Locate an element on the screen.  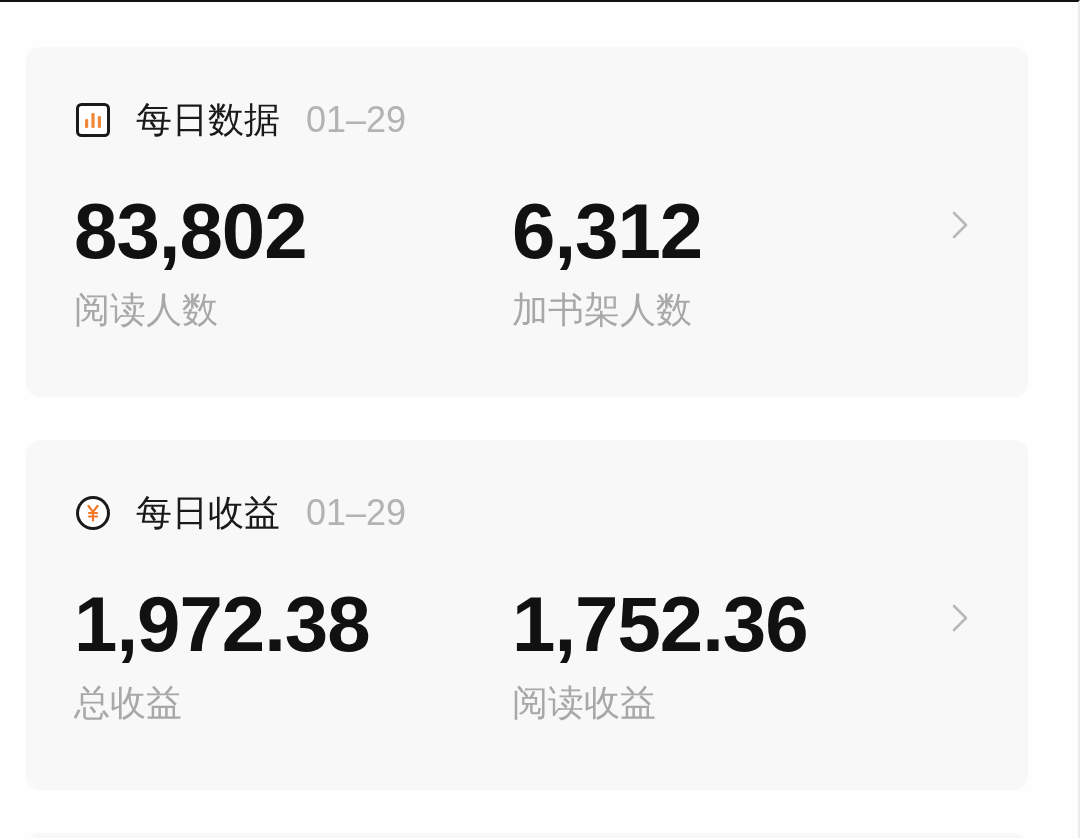
yen-coin-icon is located at coordinates (93, 513).